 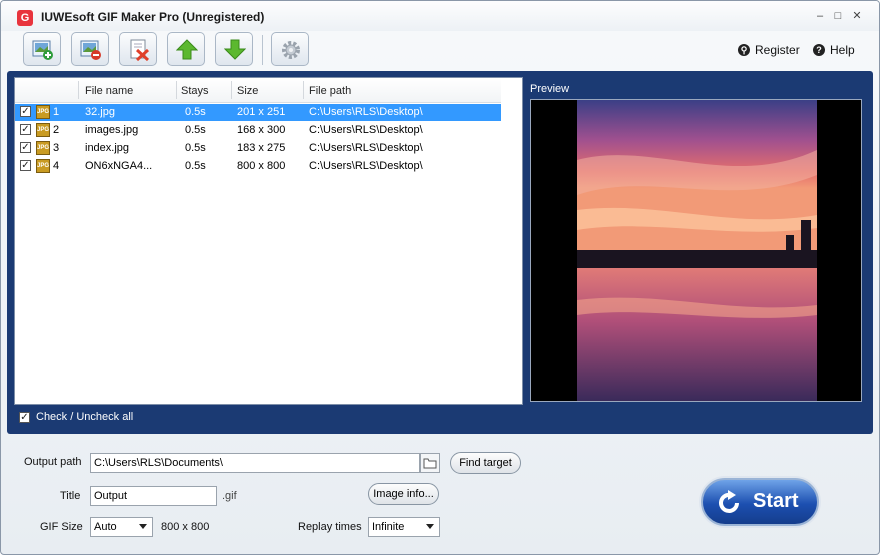 I want to click on start-button: Start, so click(x=760, y=502).